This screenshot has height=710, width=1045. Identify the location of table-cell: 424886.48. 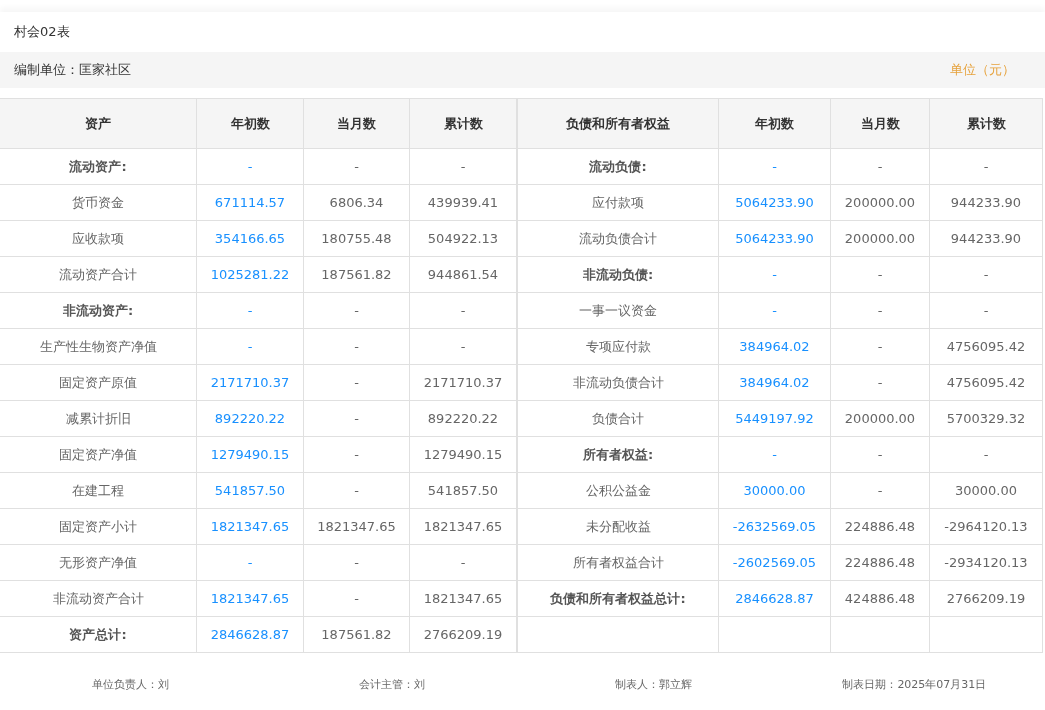
(880, 599).